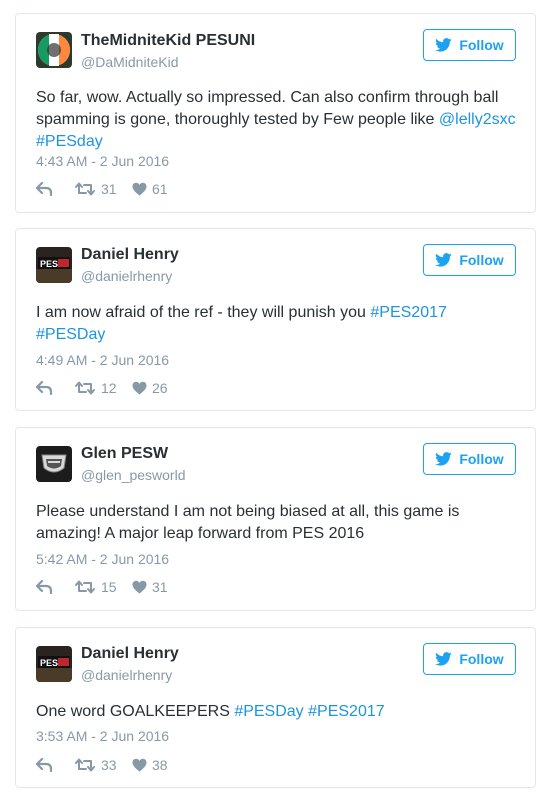 The height and width of the screenshot is (797, 560). What do you see at coordinates (477, 119) in the screenshot?
I see `mention-link: @lelly2sxc` at bounding box center [477, 119].